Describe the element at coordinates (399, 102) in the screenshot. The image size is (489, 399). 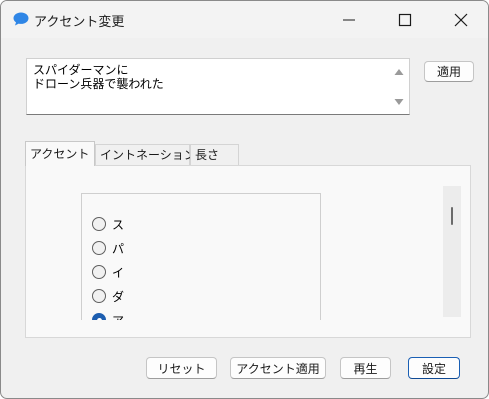
I see `scroll-down-arrow-icon` at that location.